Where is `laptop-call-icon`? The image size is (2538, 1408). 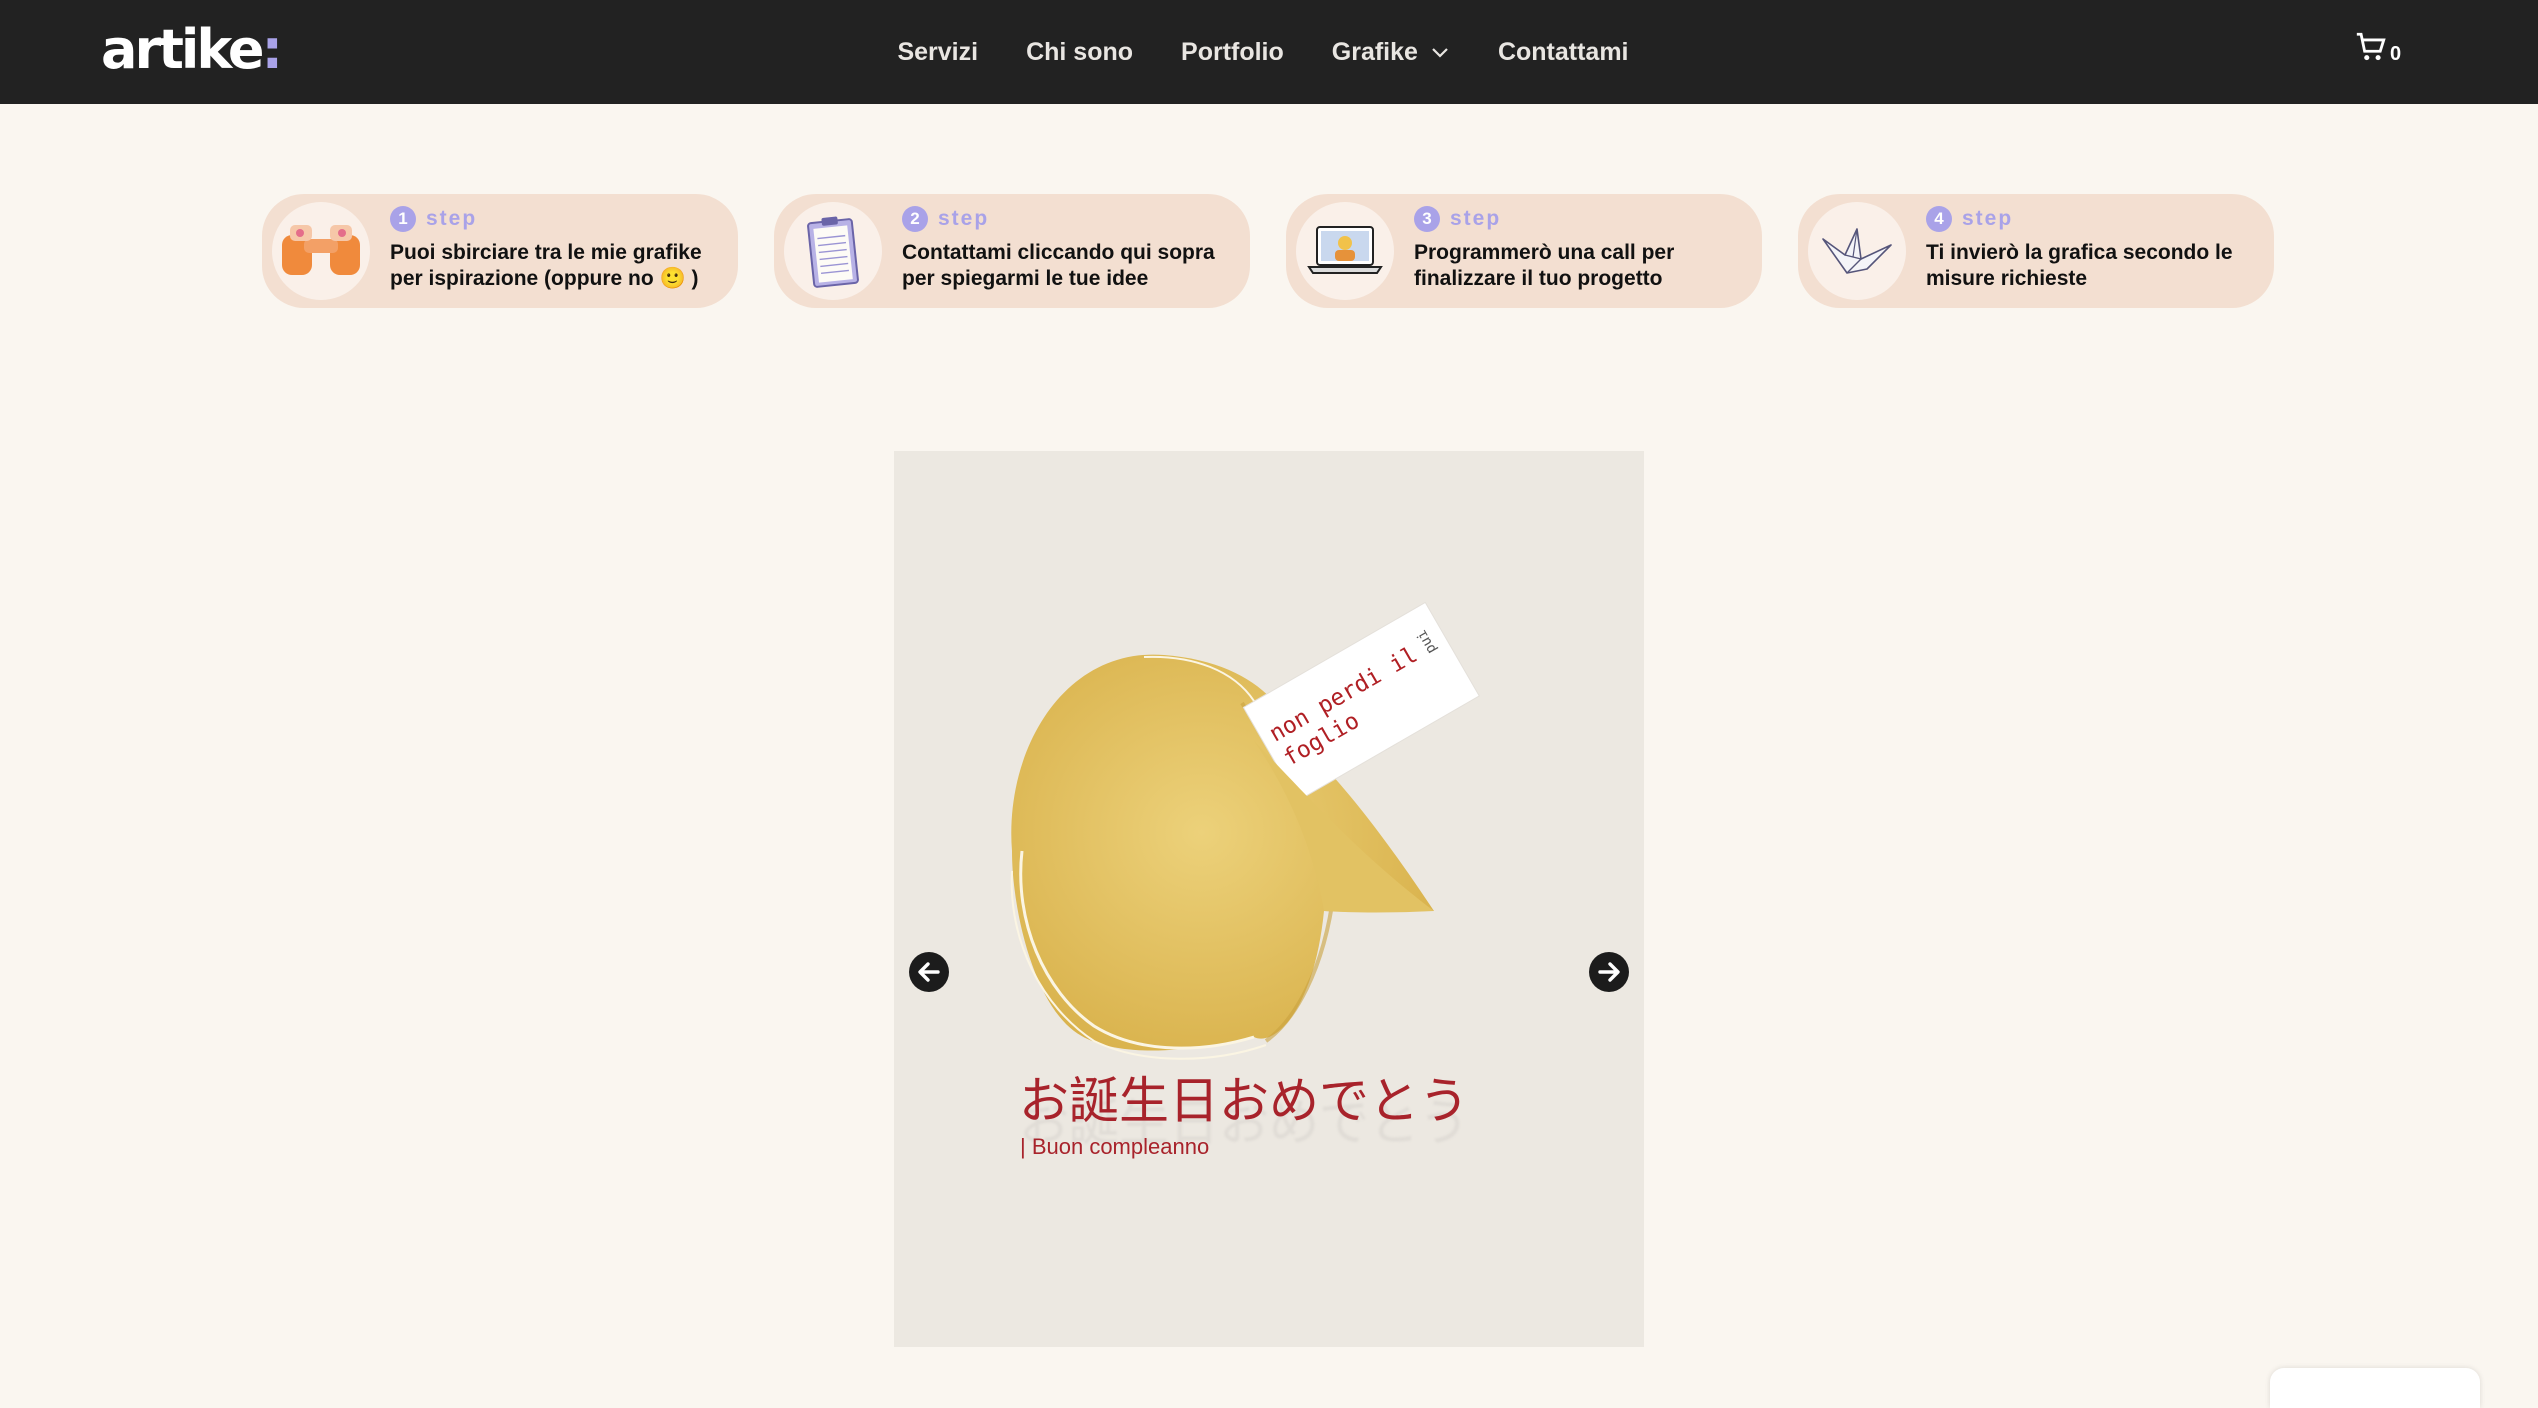
laptop-call-icon is located at coordinates (1345, 250).